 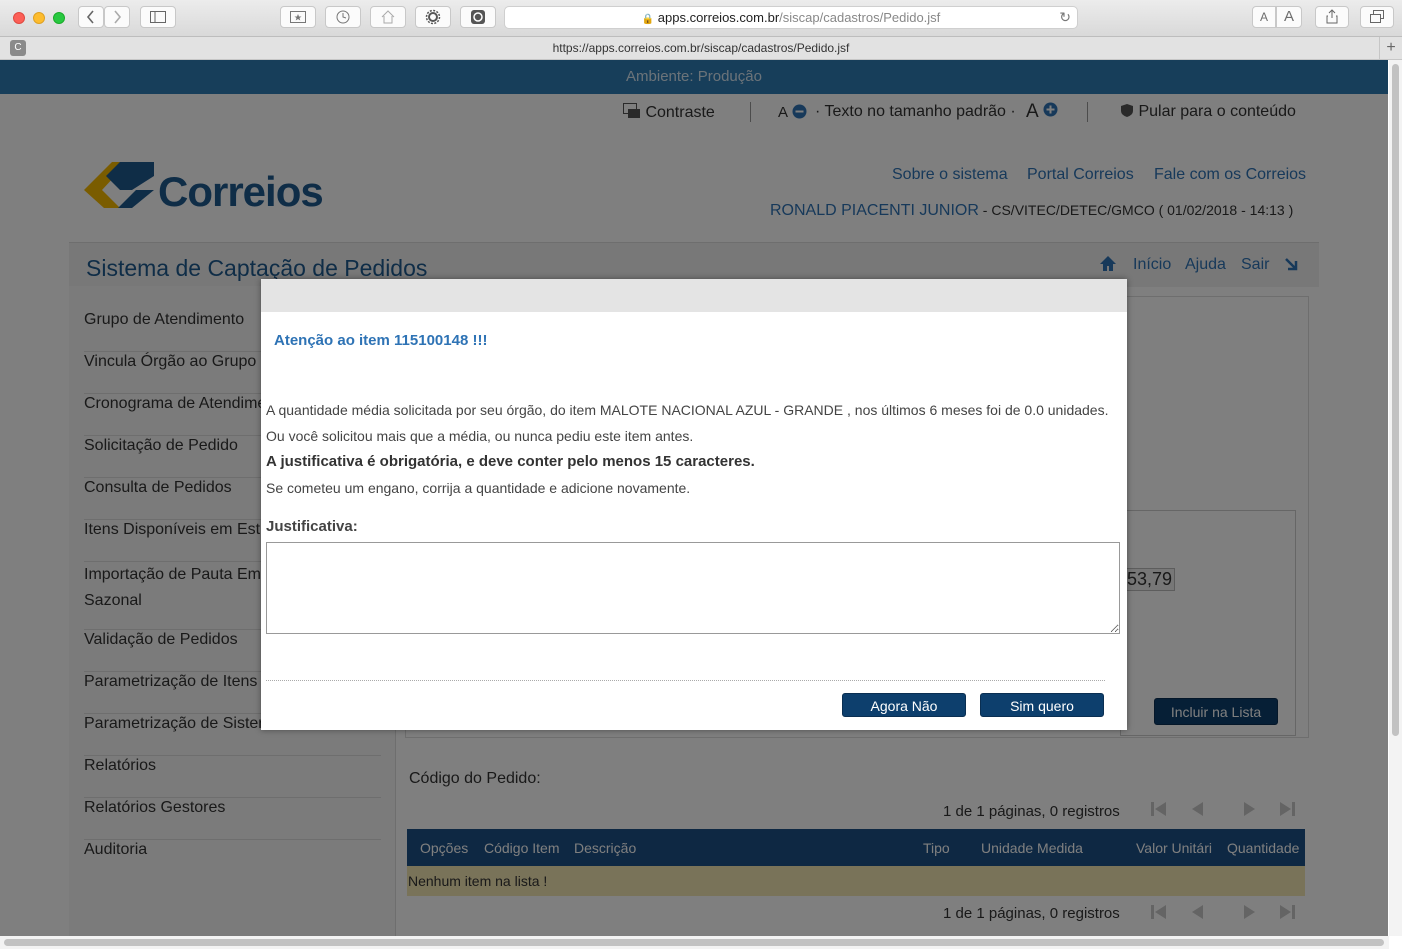 I want to click on history-button, so click(x=343, y=17).